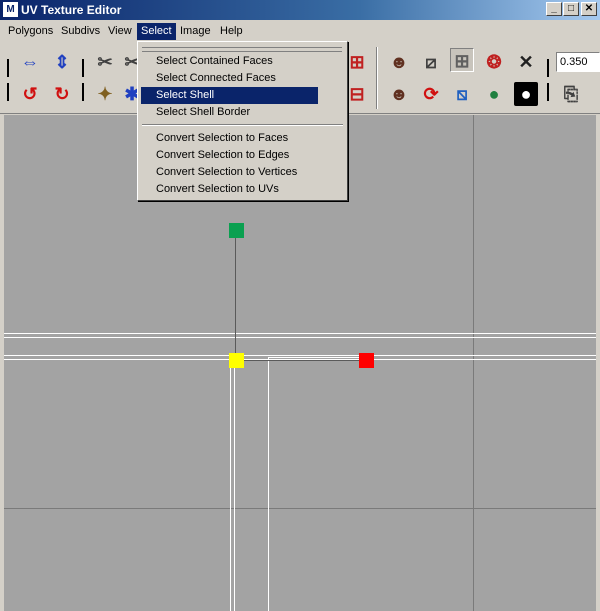 The height and width of the screenshot is (611, 600). I want to click on texture-face-icon: ⧄, so click(431, 62).